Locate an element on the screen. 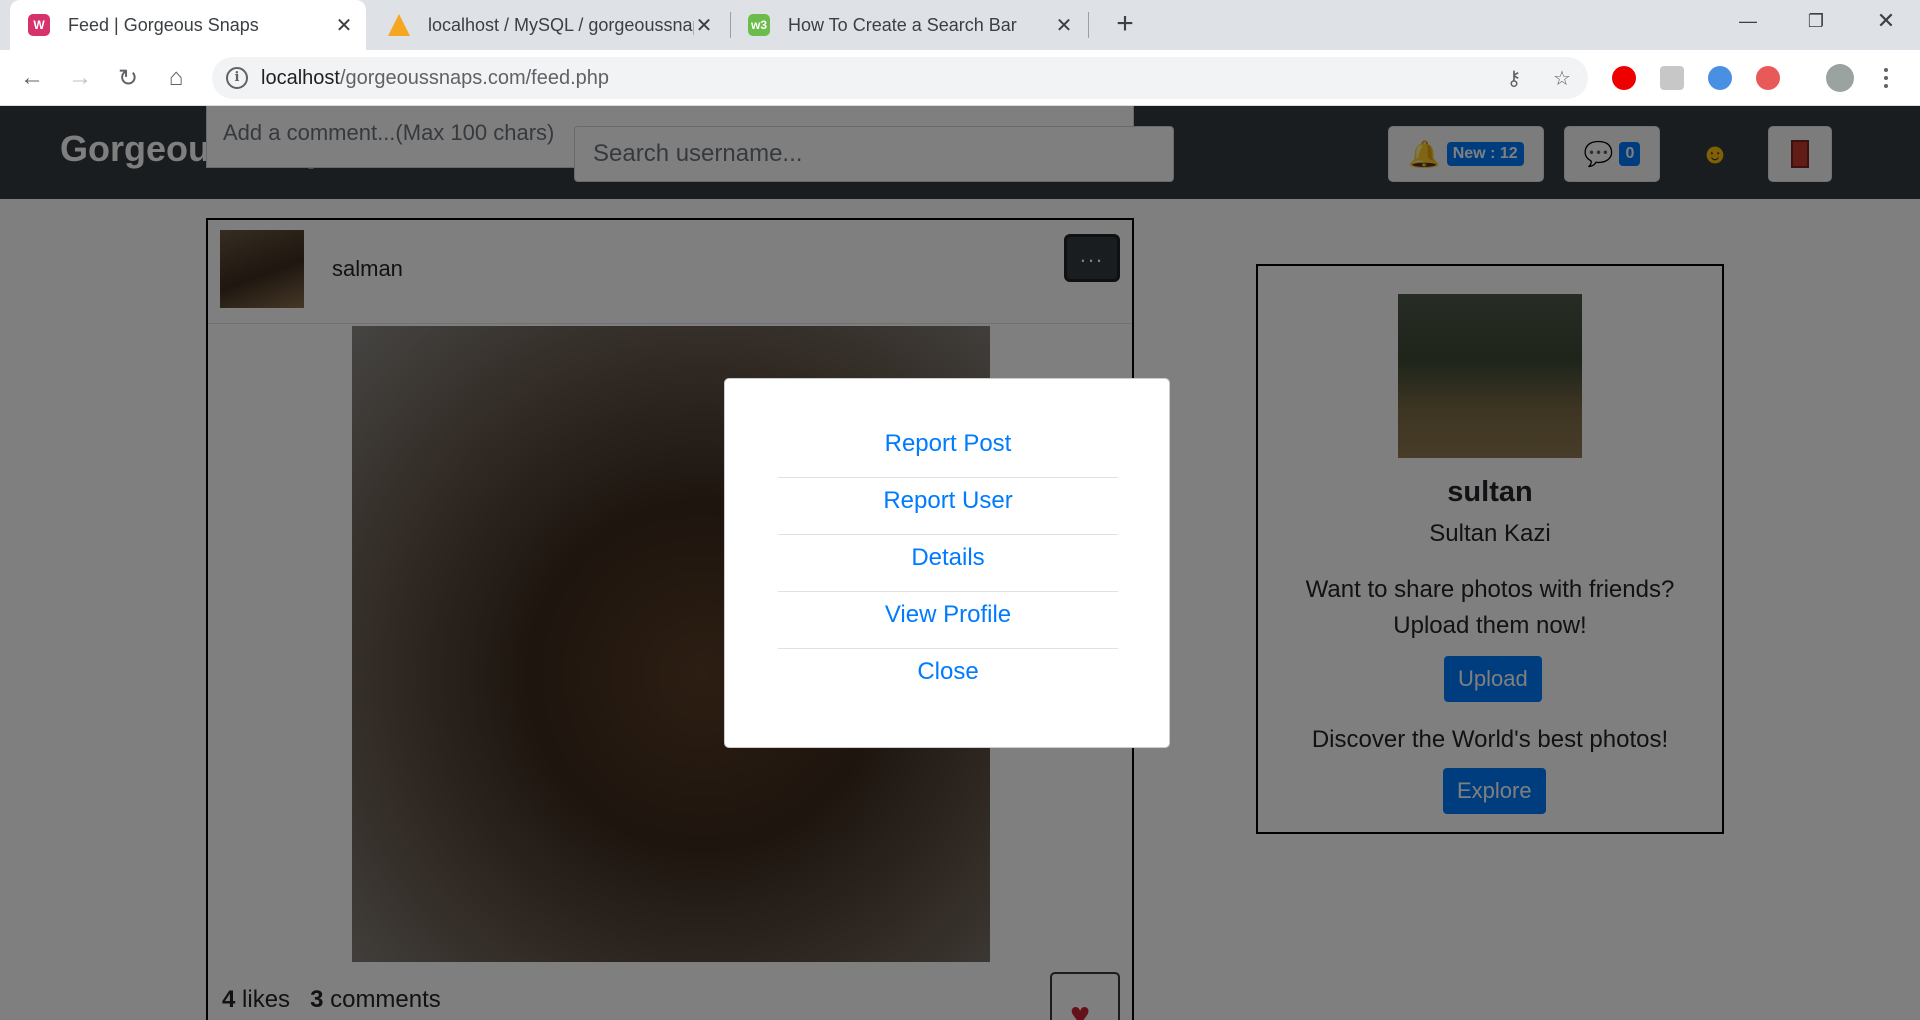 This screenshot has height=1020, width=1920. browser-tab-w3schools: w3 How To Create a Search Bar ✕ is located at coordinates (908, 25).